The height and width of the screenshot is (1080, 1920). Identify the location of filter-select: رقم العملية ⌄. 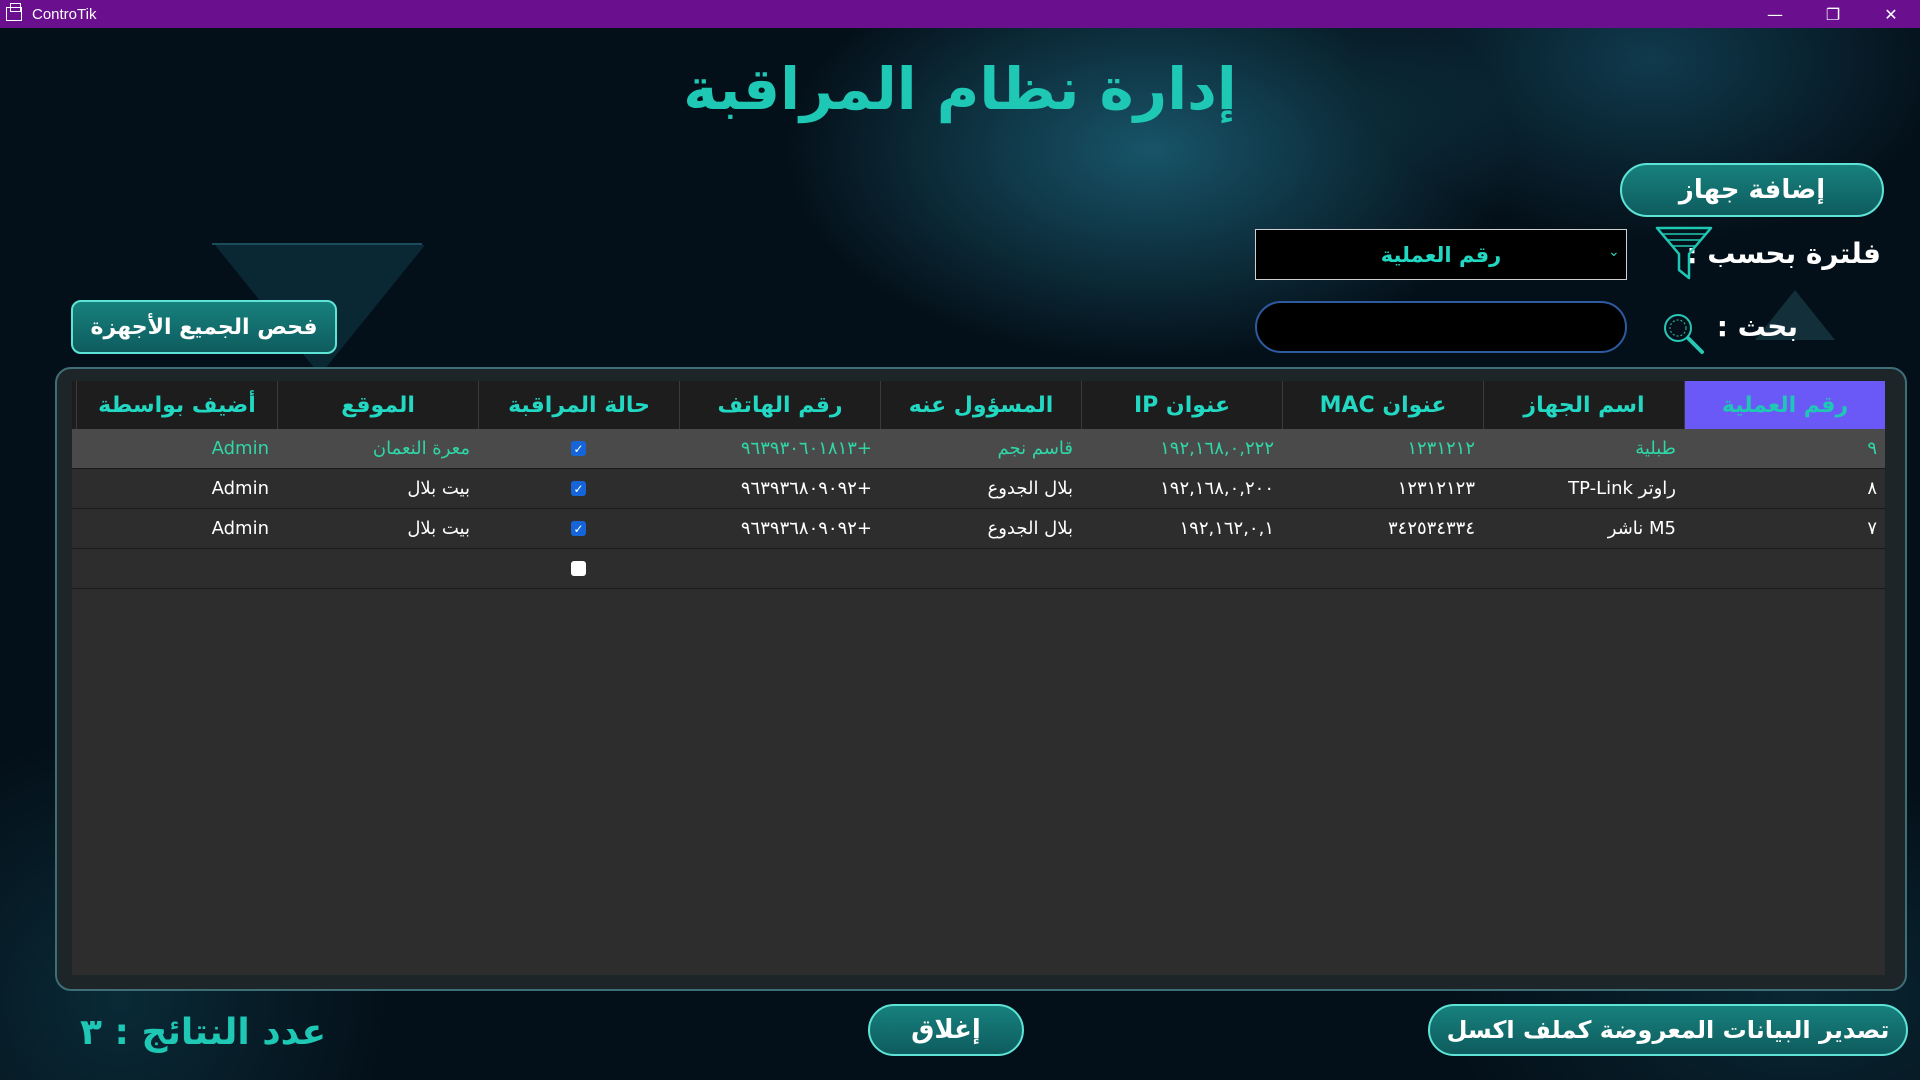
(1441, 254).